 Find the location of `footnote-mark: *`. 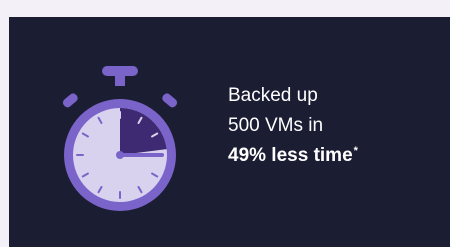

footnote-mark: * is located at coordinates (355, 150).